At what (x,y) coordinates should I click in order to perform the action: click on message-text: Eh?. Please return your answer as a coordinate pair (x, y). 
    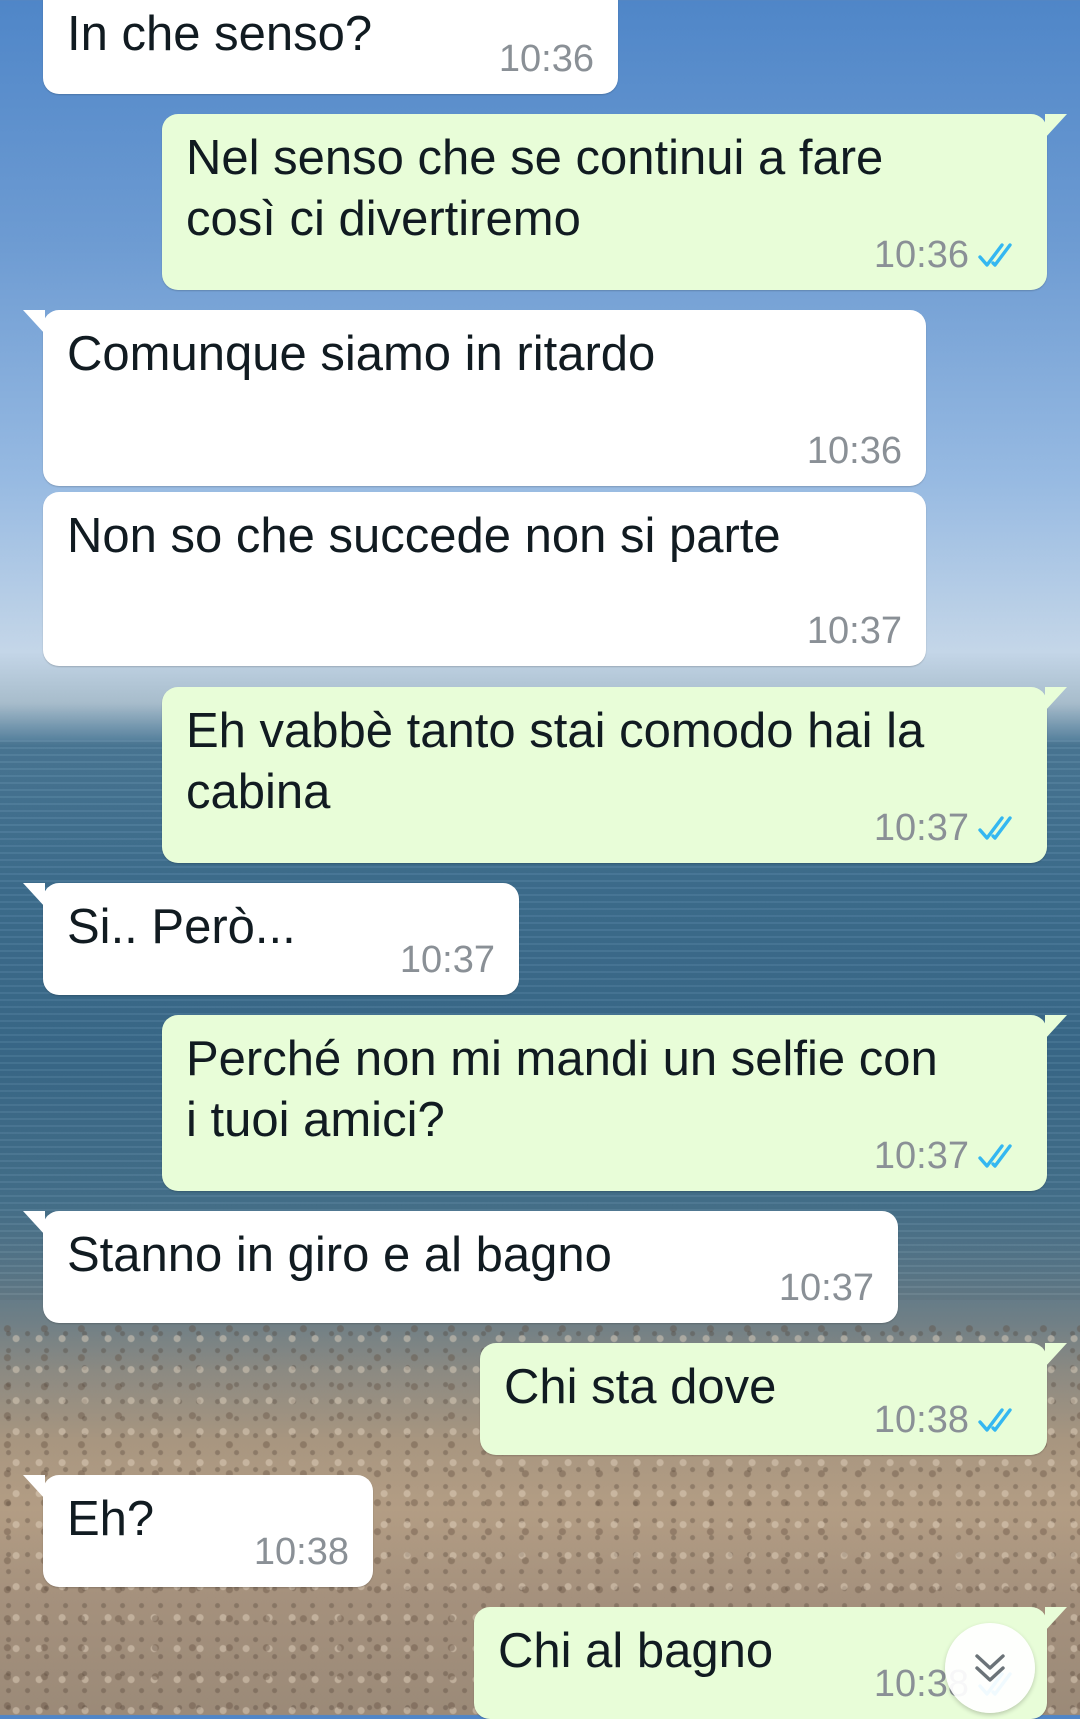
    Looking at the image, I should click on (111, 1519).